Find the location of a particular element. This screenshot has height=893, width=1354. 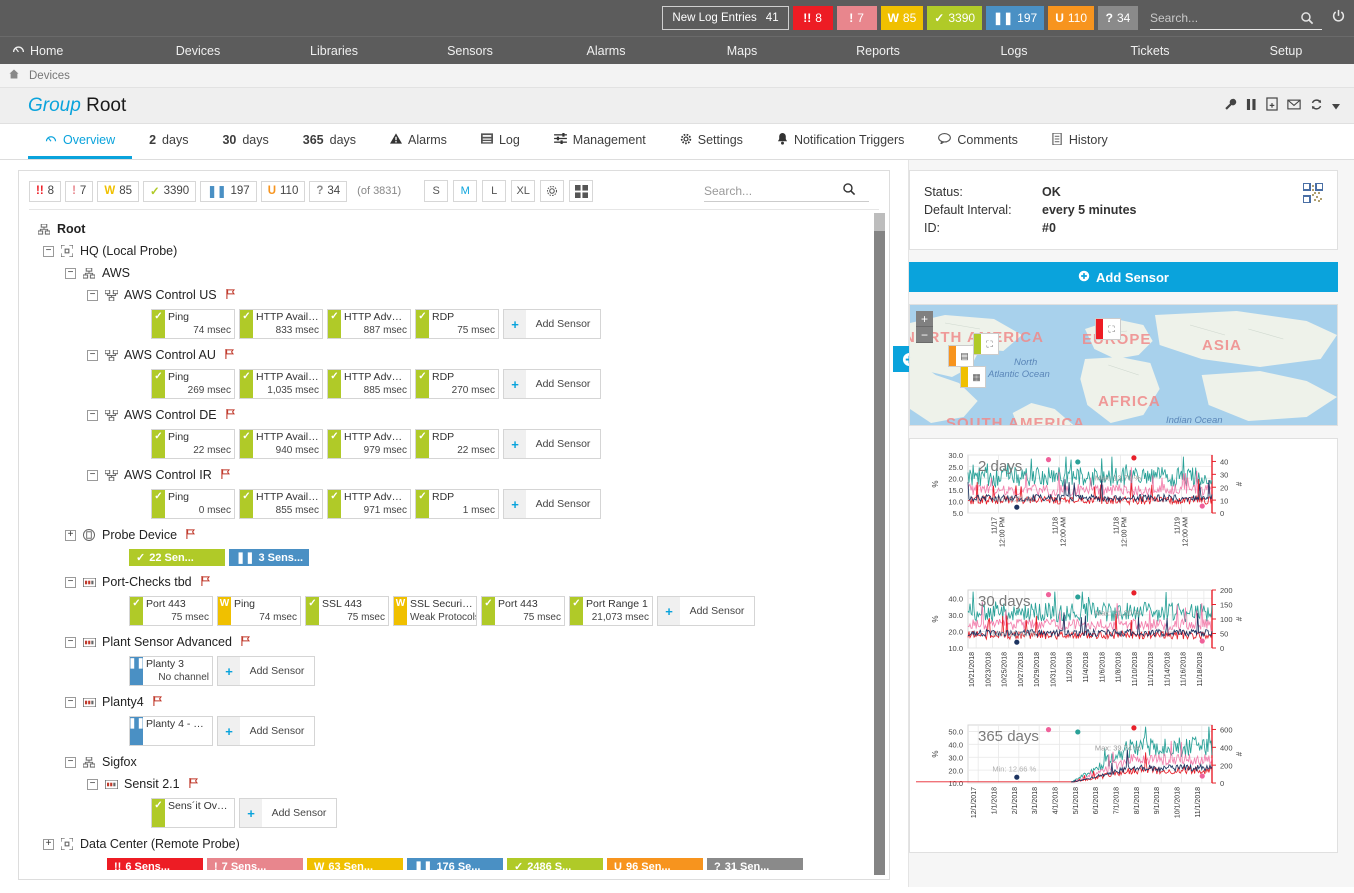

sensor-card: ✓HTTP Availabil... 833 msec is located at coordinates (281, 324).